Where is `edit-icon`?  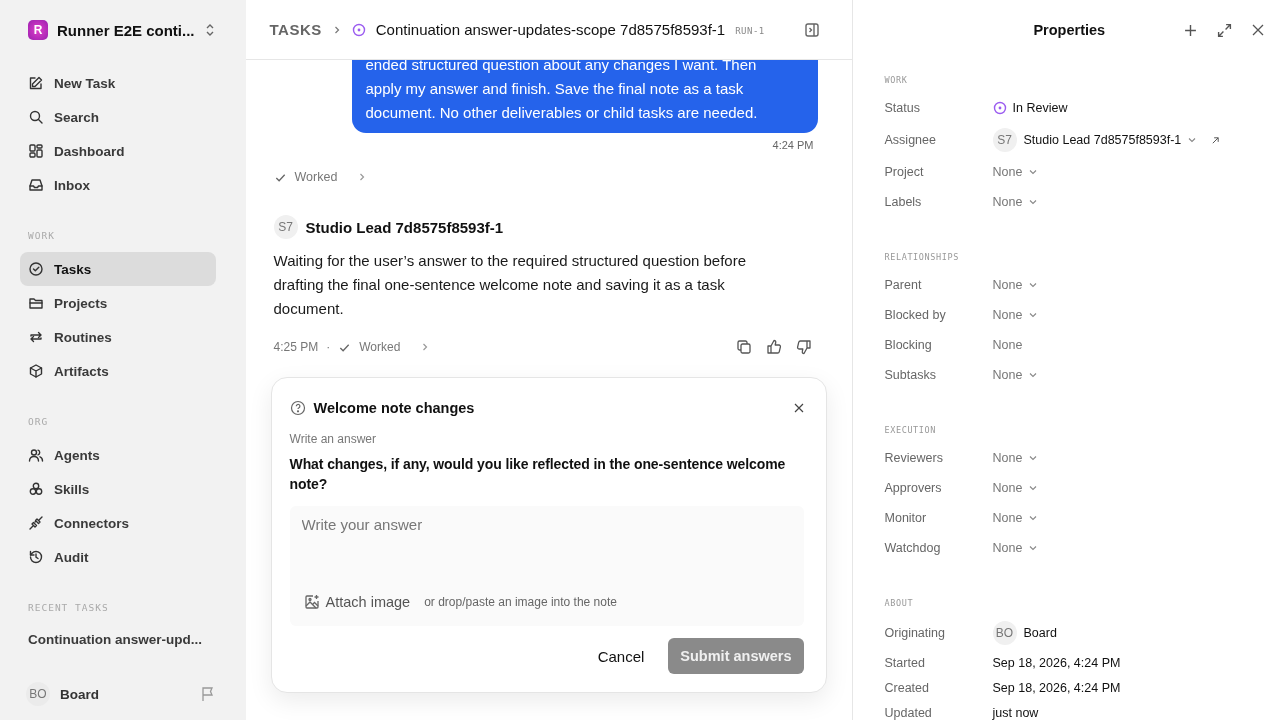 edit-icon is located at coordinates (36, 83).